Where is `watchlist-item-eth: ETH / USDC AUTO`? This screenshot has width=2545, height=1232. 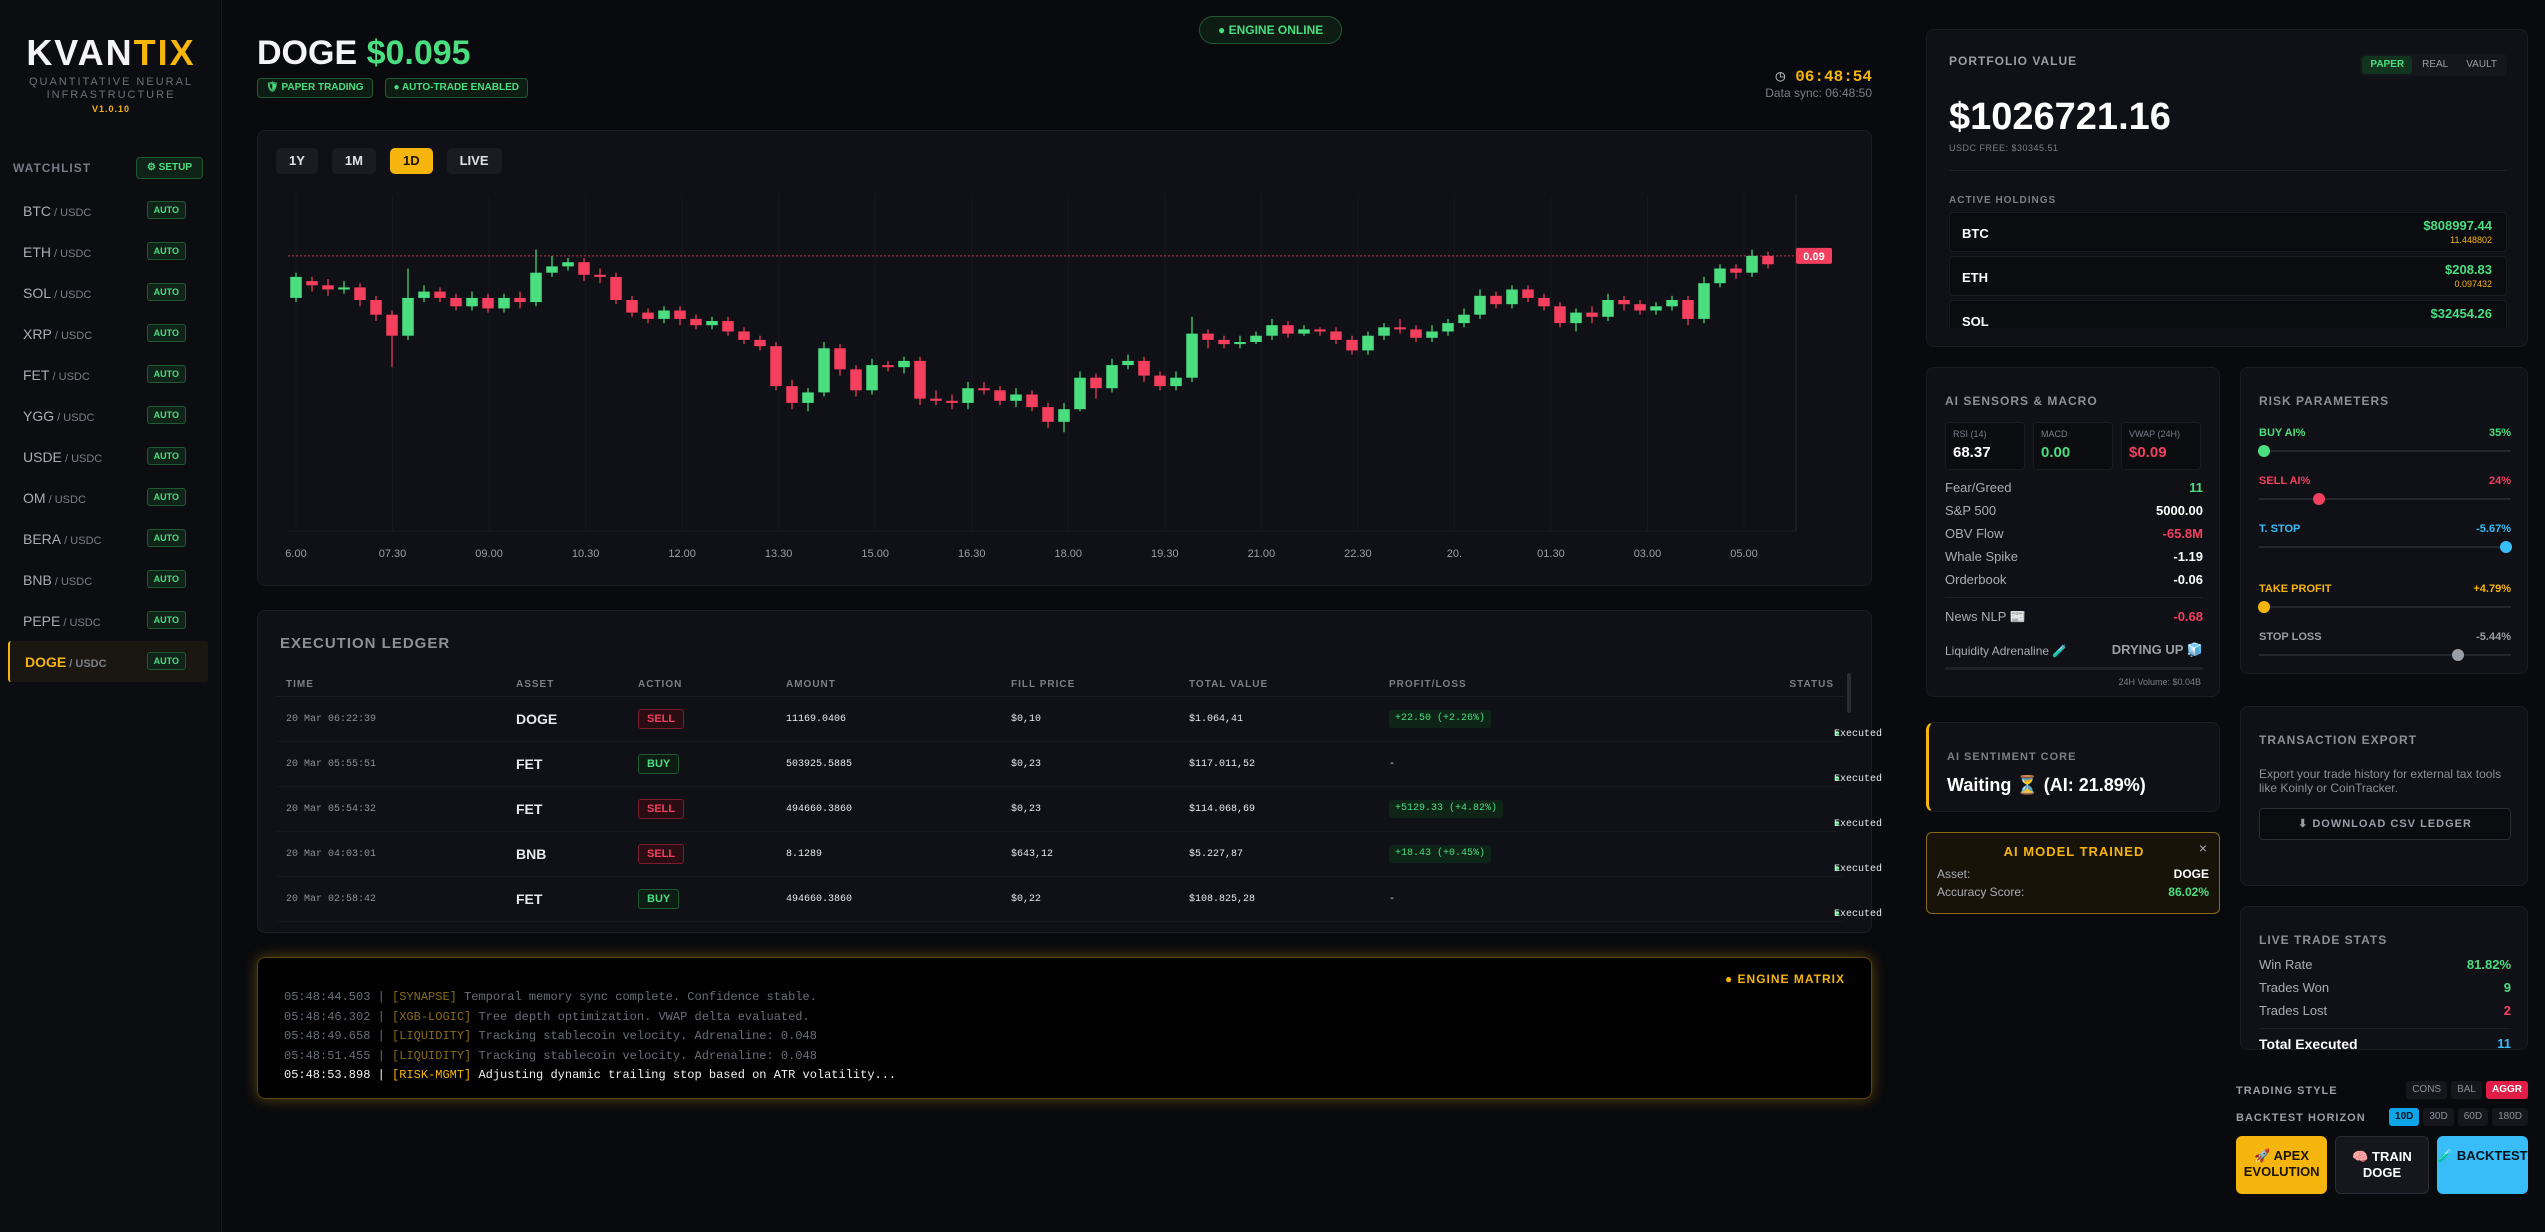 watchlist-item-eth: ETH / USDC AUTO is located at coordinates (108, 251).